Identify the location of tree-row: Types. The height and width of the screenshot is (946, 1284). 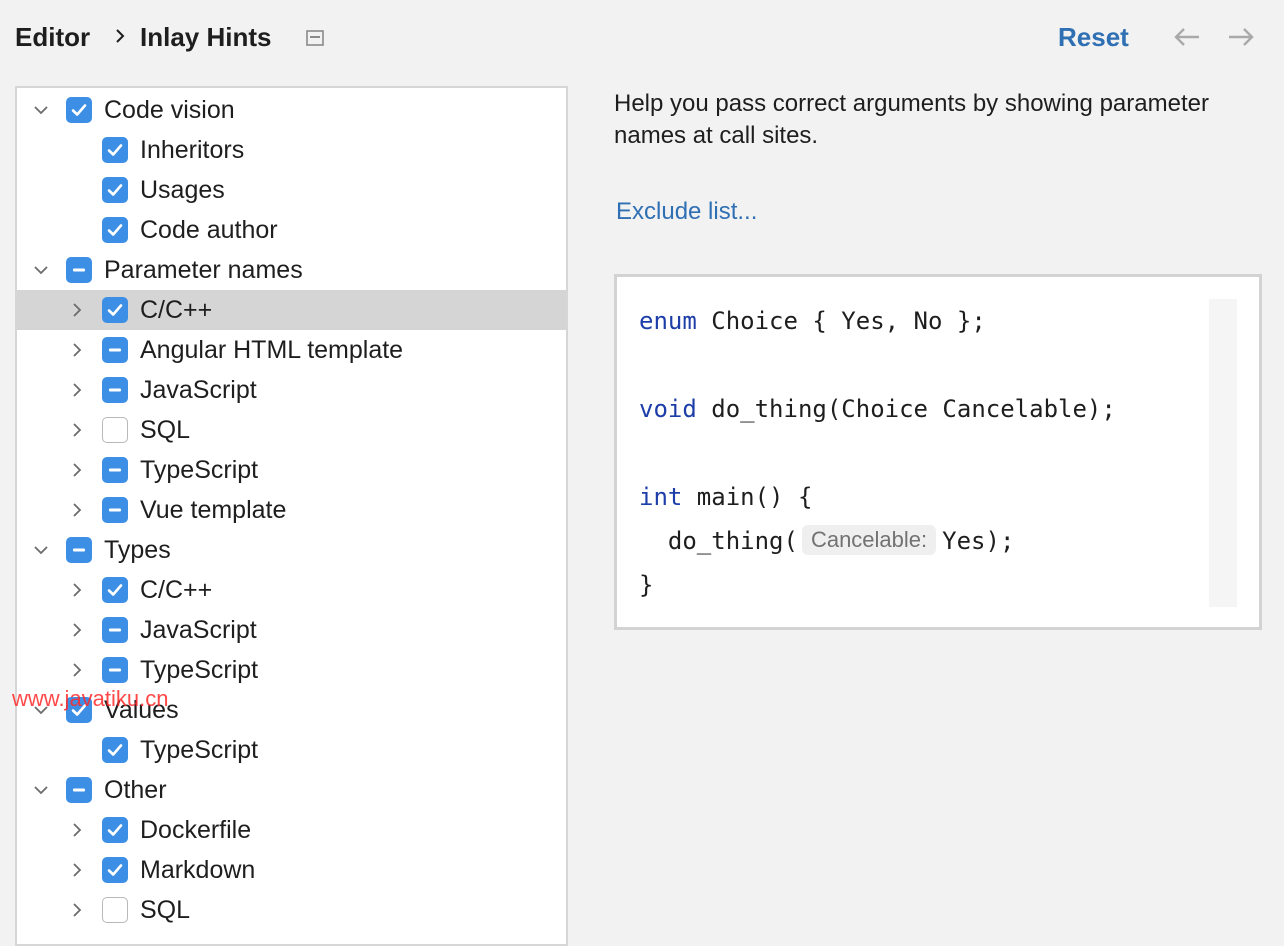
(291, 550).